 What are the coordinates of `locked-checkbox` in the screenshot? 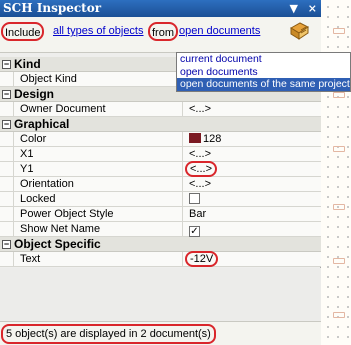 It's located at (194, 198).